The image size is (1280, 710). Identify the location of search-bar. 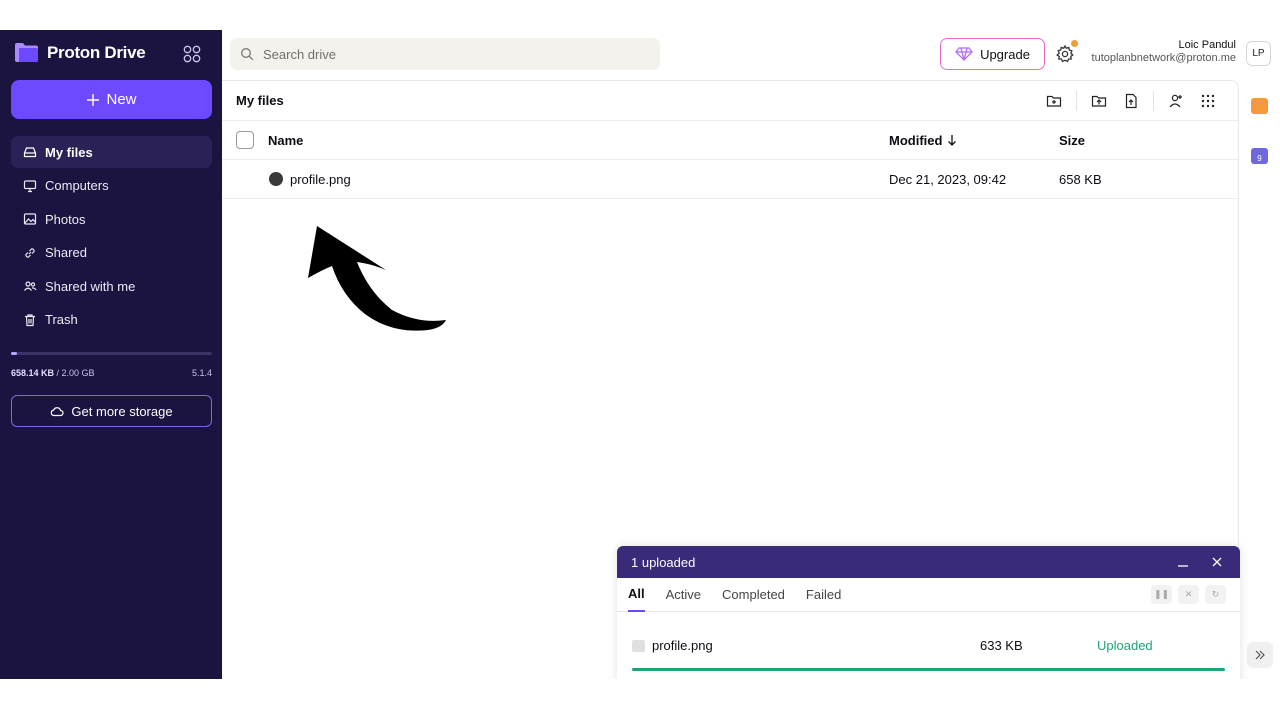
(445, 54).